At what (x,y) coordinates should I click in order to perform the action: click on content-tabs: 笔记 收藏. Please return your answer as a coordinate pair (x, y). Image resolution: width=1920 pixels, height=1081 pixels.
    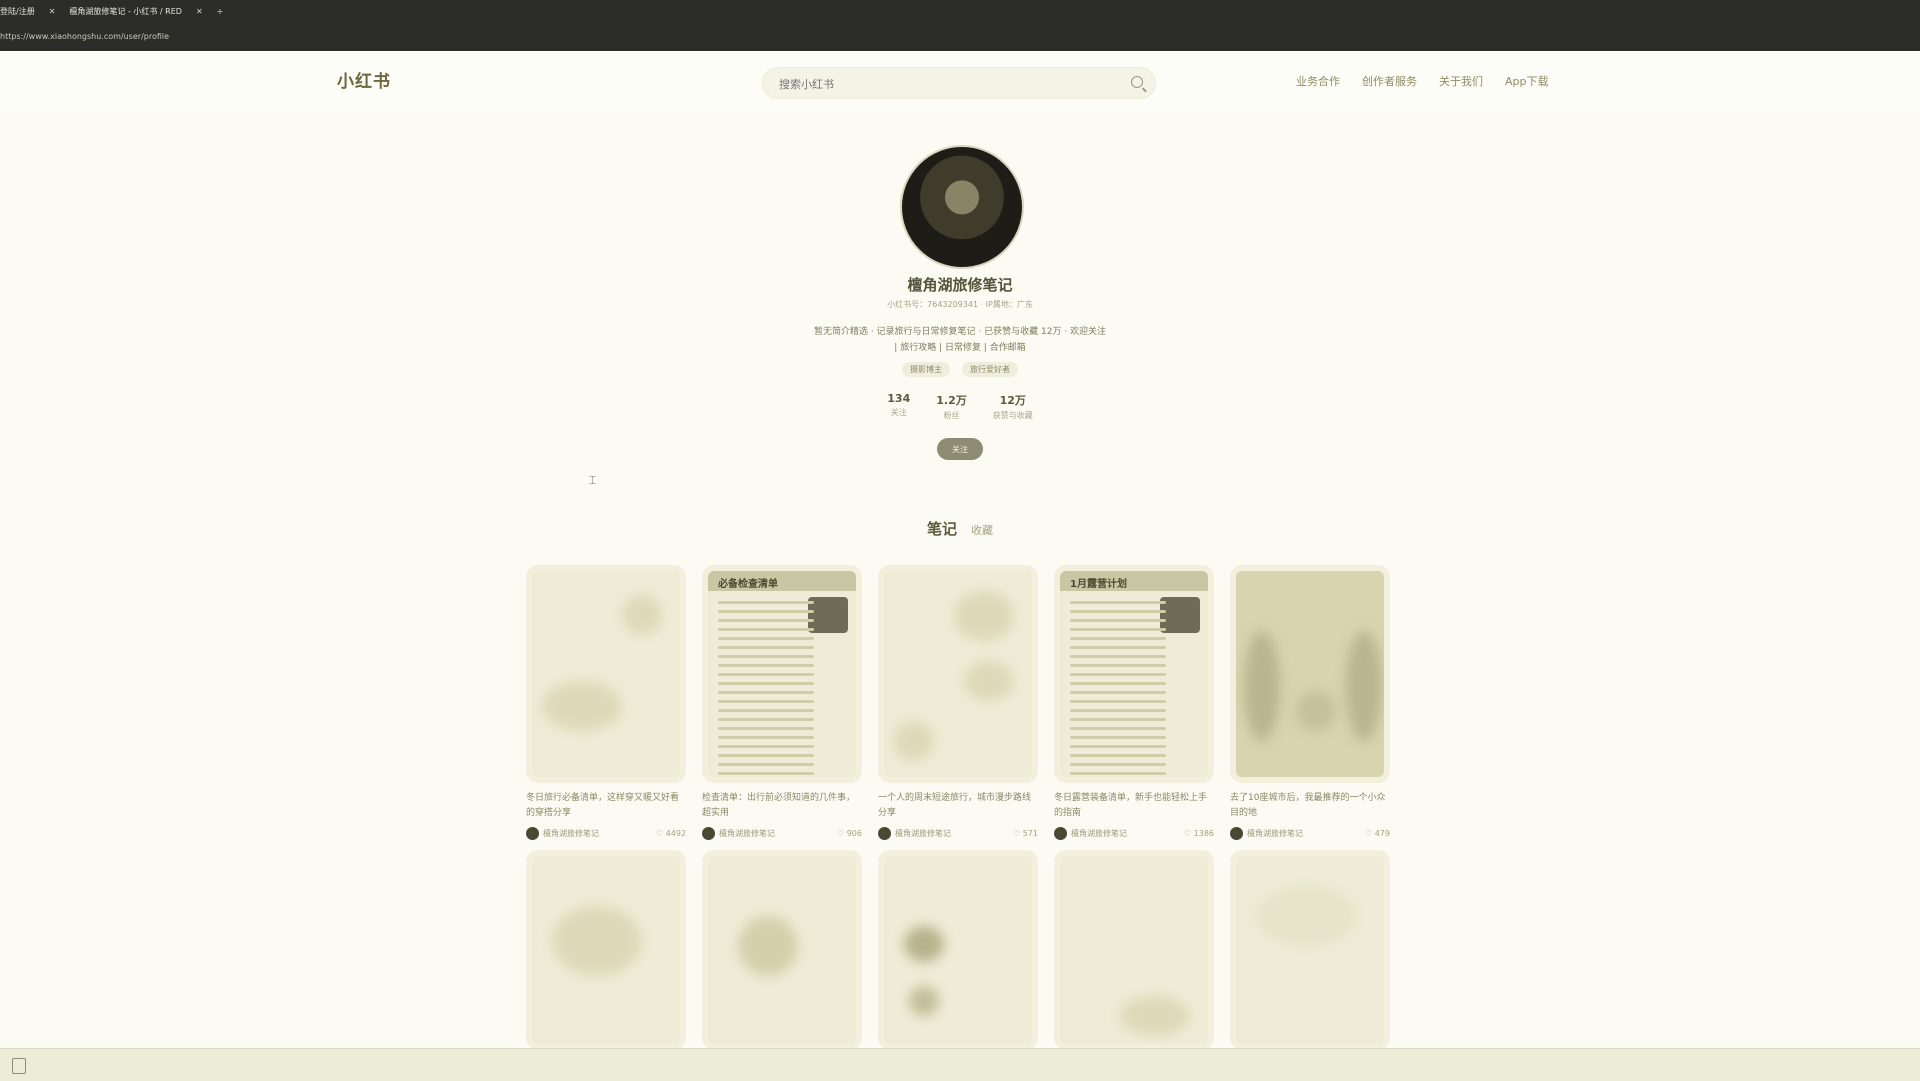
    Looking at the image, I should click on (960, 528).